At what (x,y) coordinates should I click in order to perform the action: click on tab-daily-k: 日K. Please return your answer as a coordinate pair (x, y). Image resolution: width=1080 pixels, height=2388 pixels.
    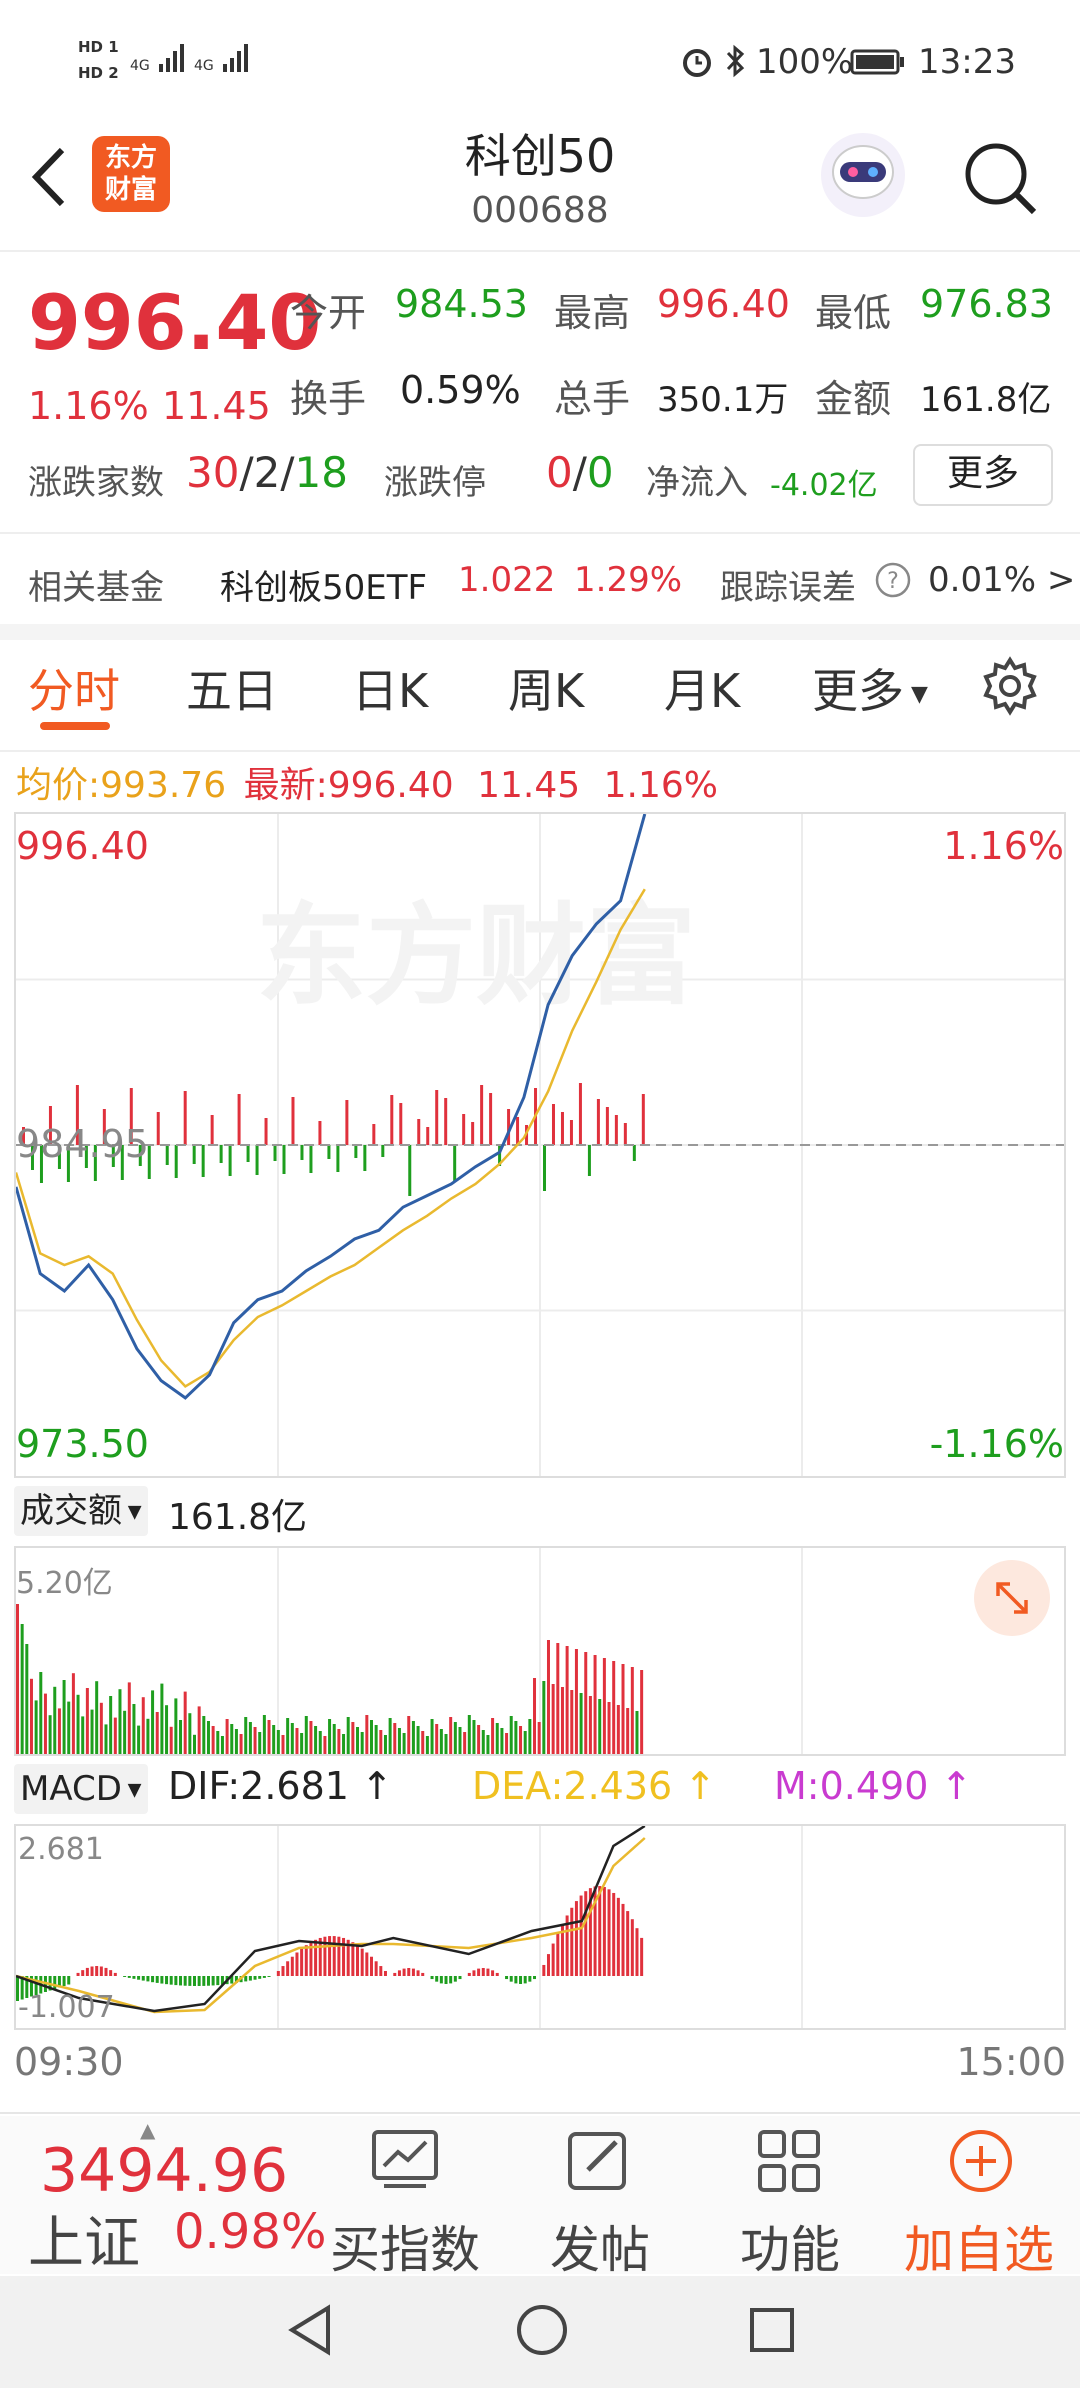
    Looking at the image, I should click on (390, 688).